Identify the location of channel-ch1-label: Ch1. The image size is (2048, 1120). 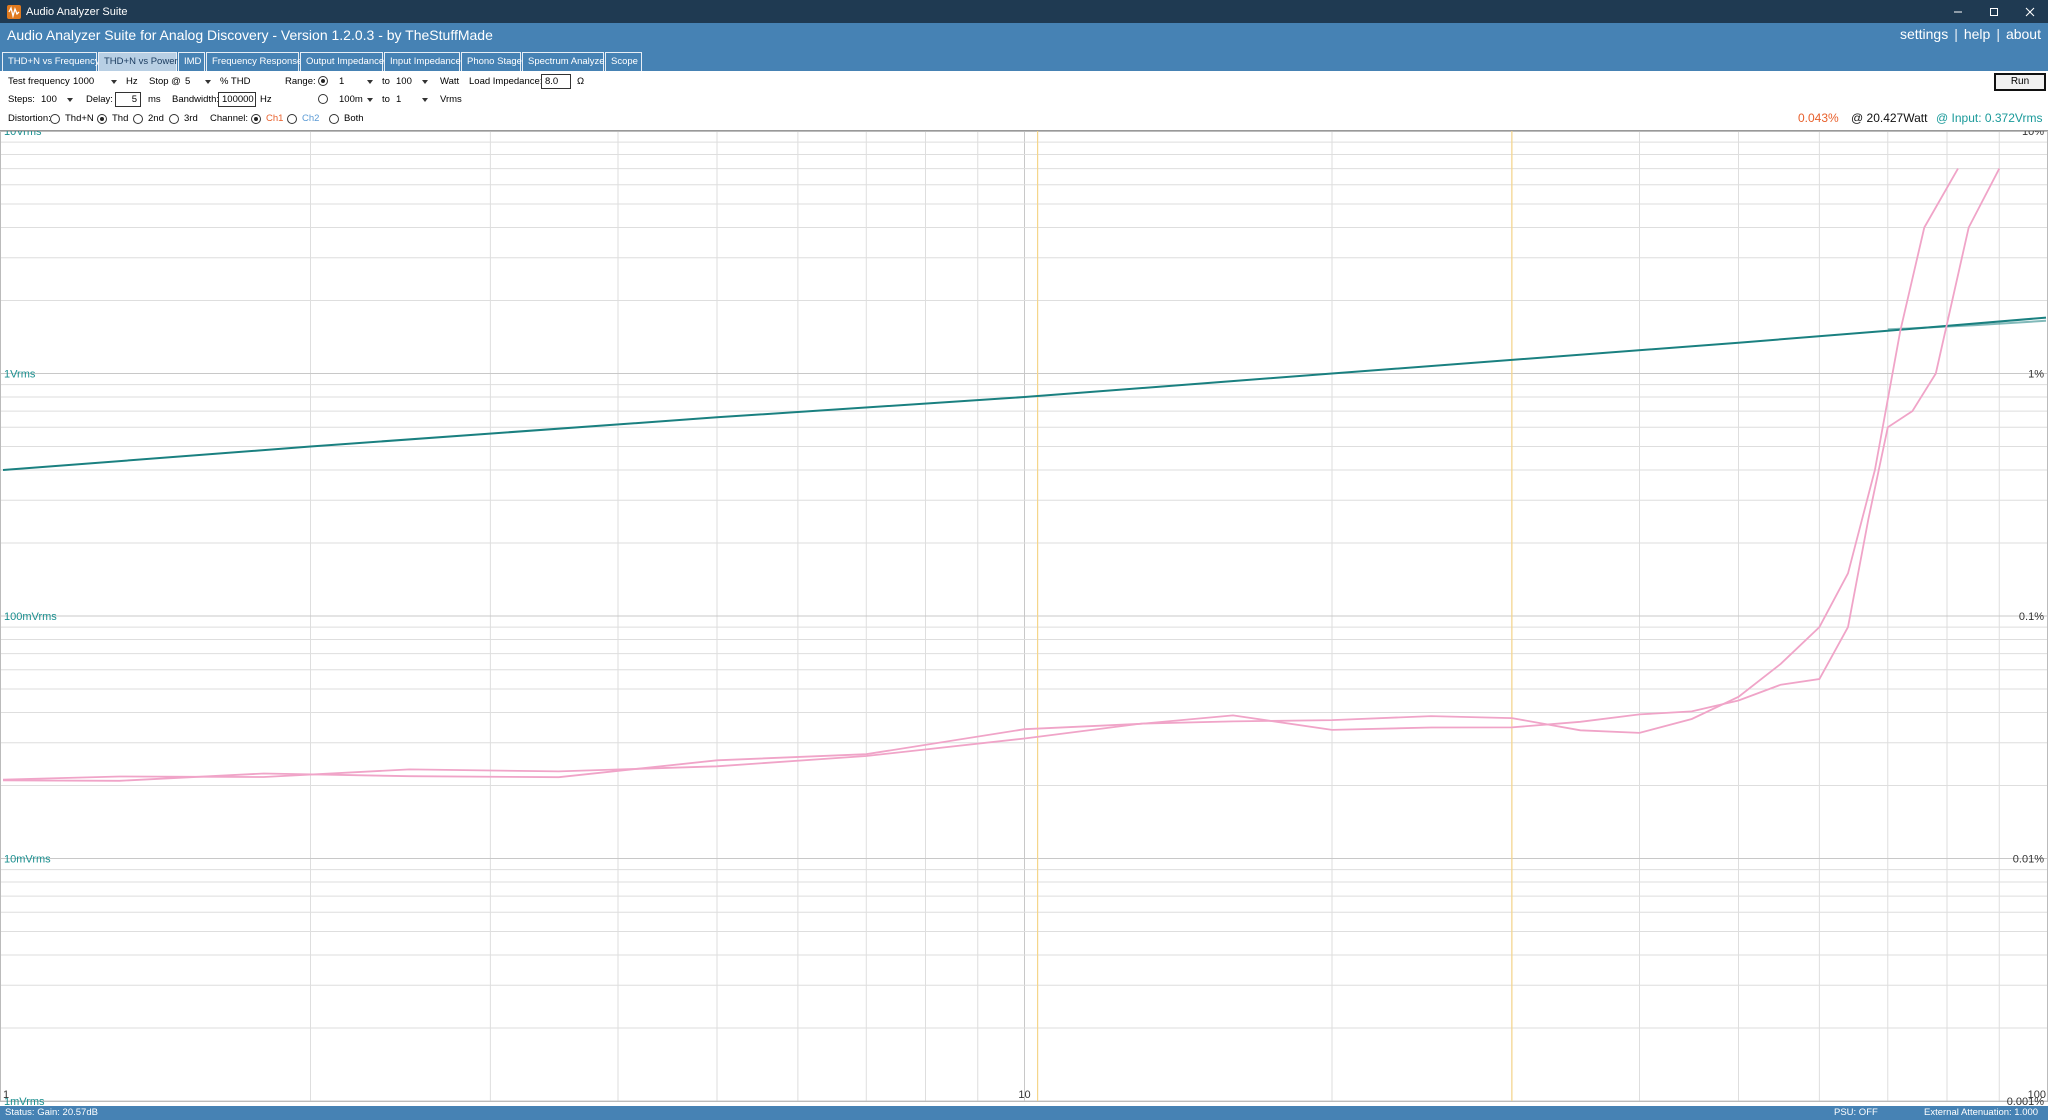
(275, 118).